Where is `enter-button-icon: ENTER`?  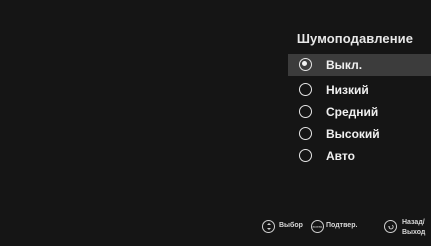
enter-button-icon: ENTER is located at coordinates (317, 226).